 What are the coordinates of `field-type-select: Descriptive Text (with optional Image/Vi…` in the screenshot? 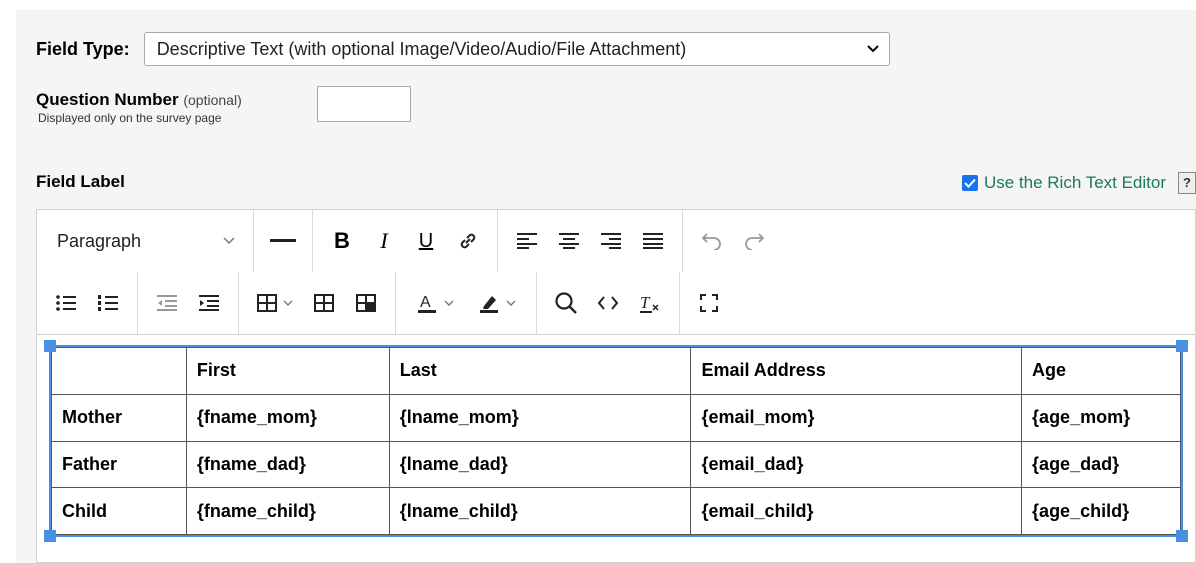 It's located at (516, 49).